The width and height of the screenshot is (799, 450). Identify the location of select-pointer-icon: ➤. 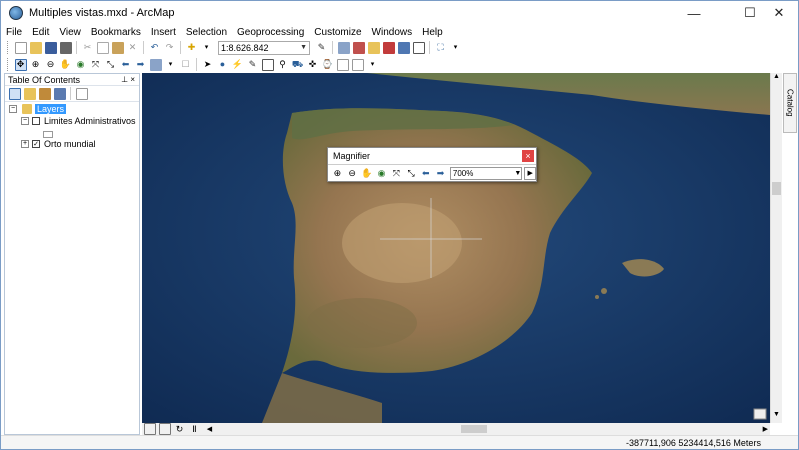
(208, 65).